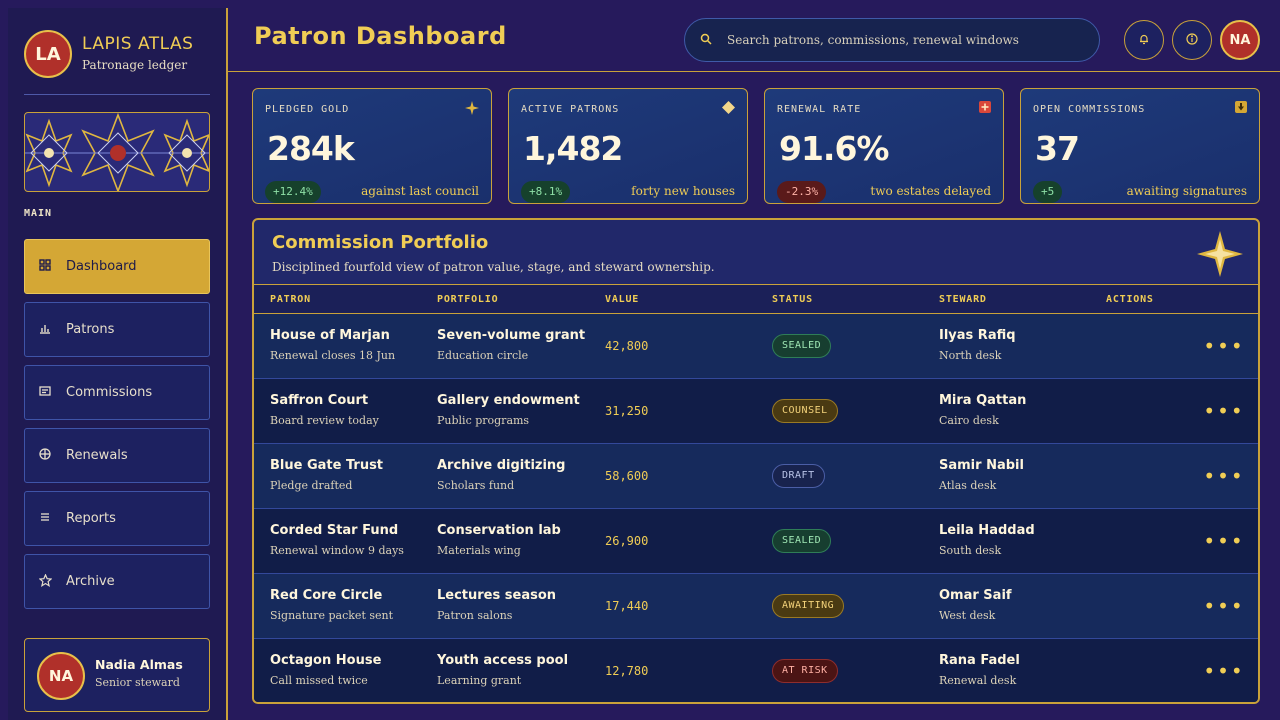 Image resolution: width=1280 pixels, height=720 pixels. Describe the element at coordinates (987, 530) in the screenshot. I see `steward-name: Leila Haddad` at that location.